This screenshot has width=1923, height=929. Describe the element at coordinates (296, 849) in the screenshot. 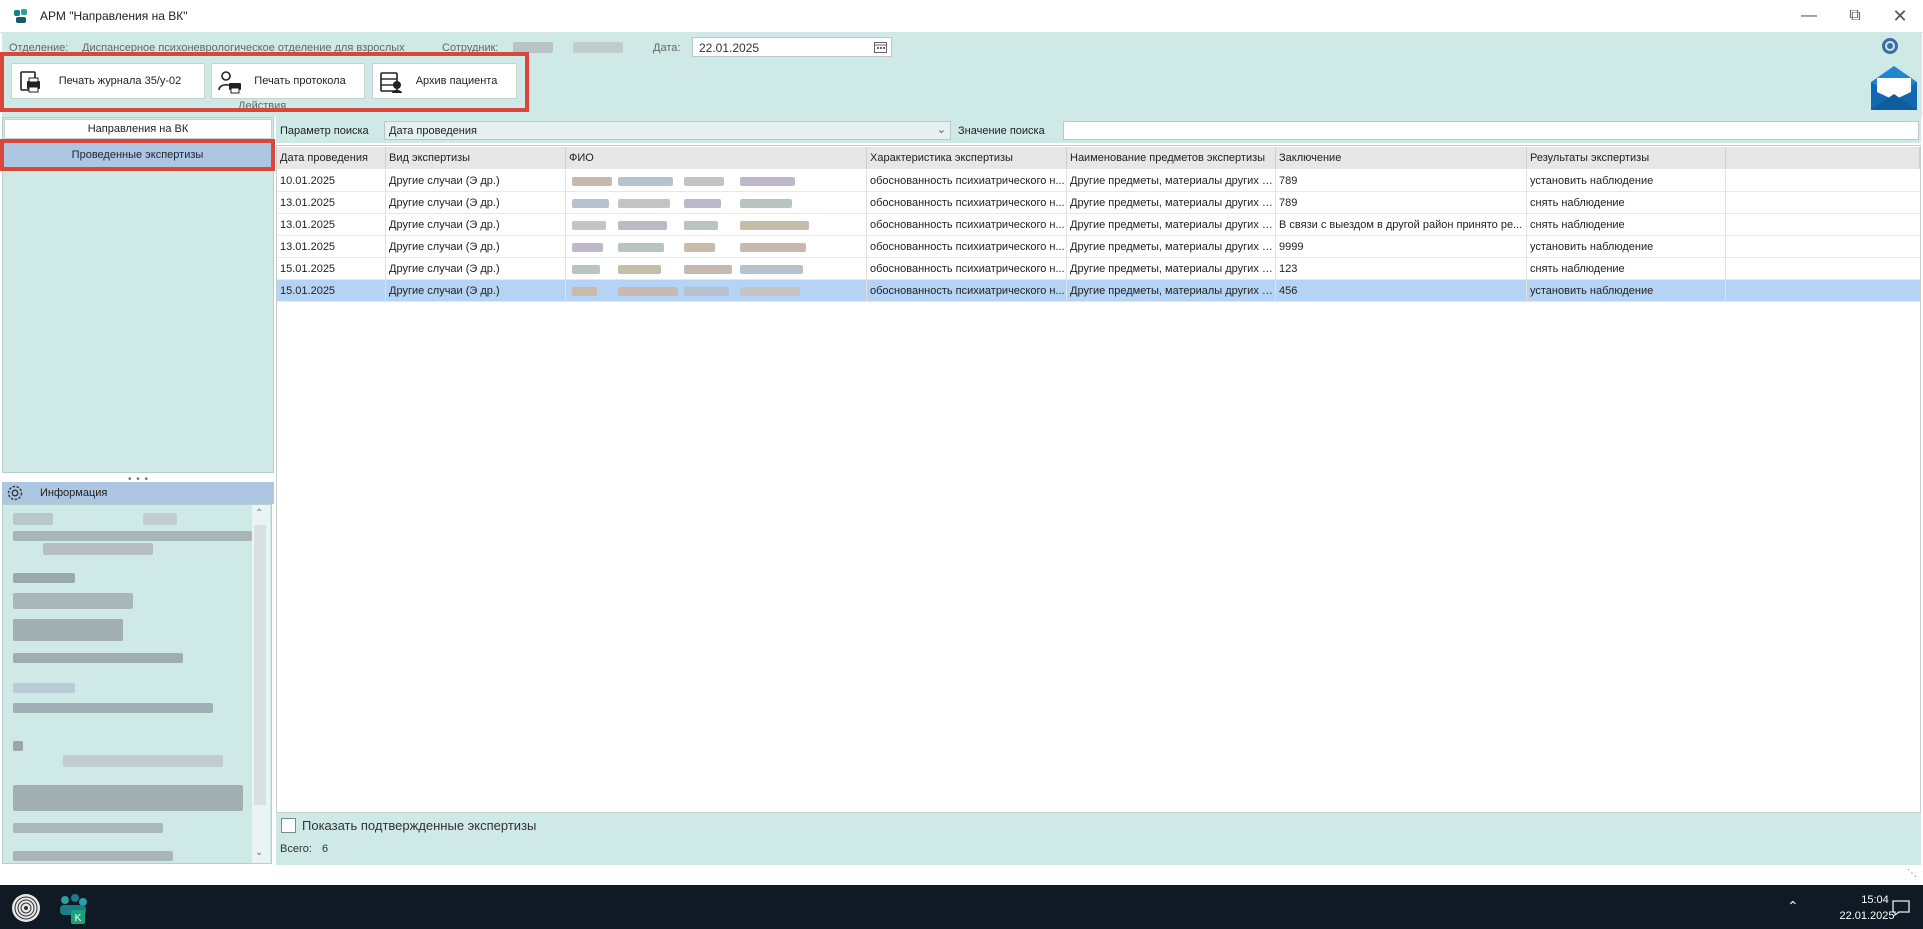

I see `total-label: Всего:` at that location.